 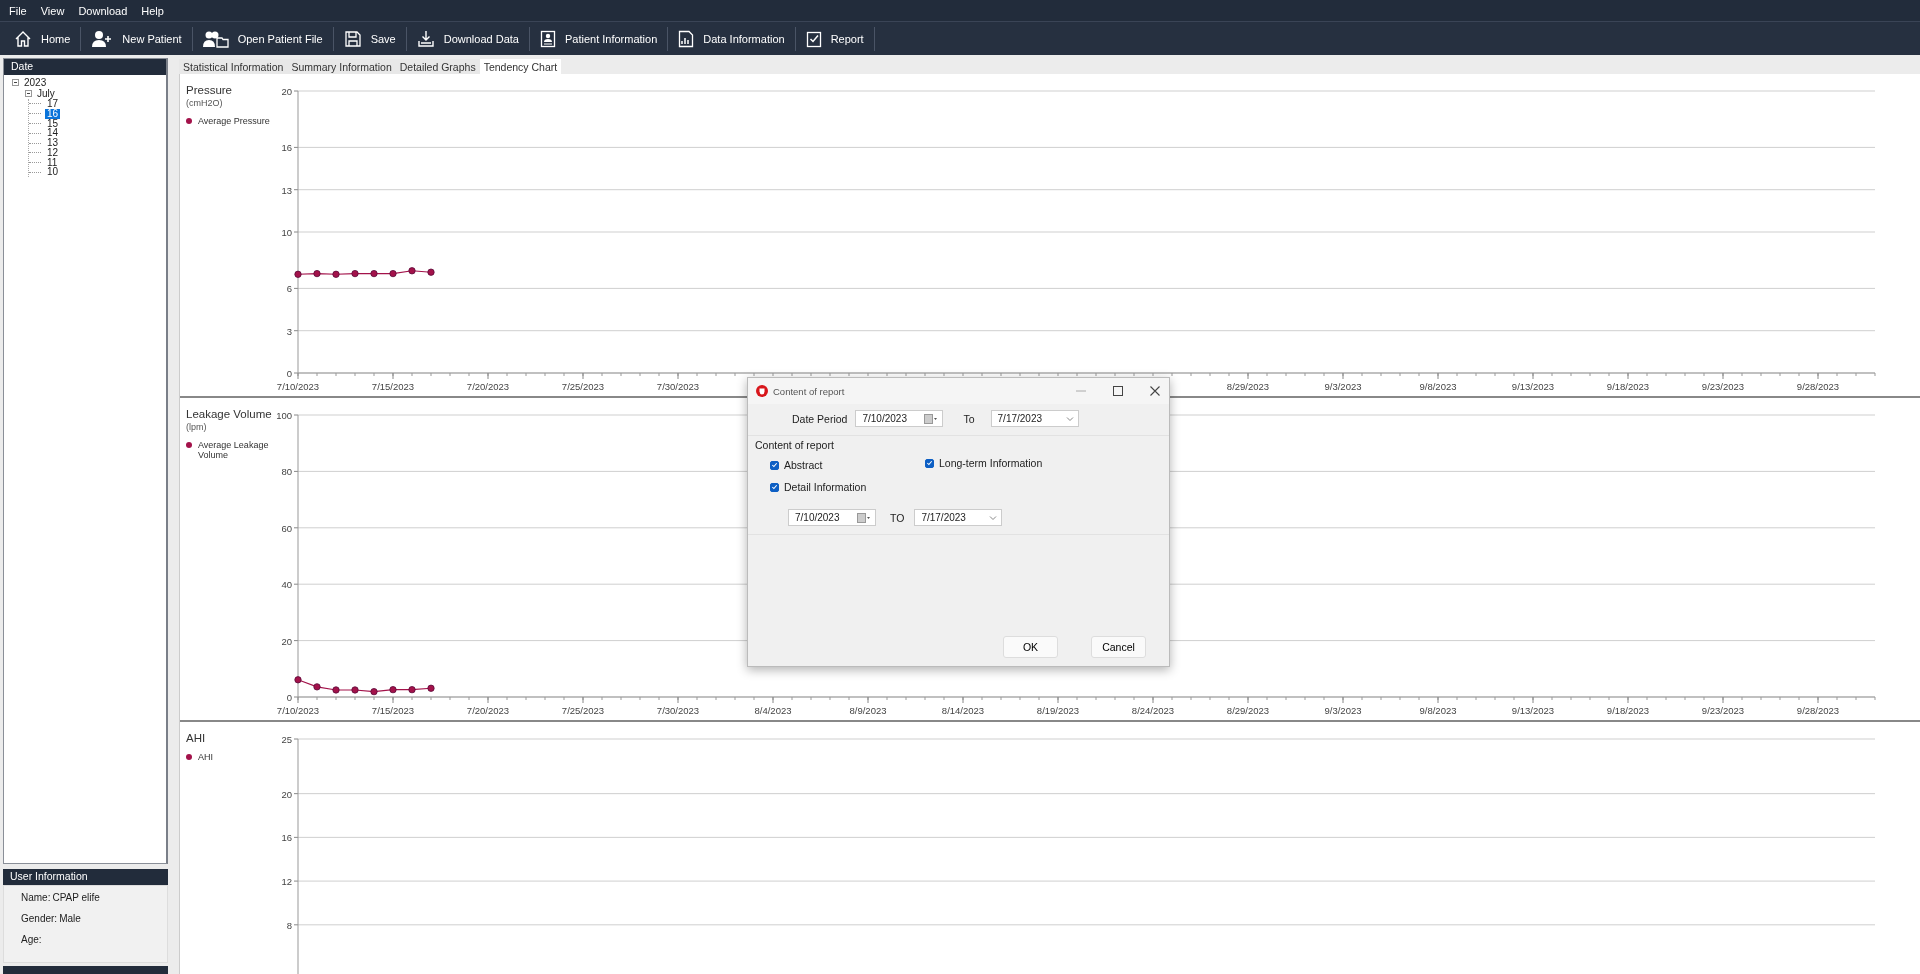 What do you see at coordinates (289, 697) in the screenshot?
I see `y-tick-label: 0` at bounding box center [289, 697].